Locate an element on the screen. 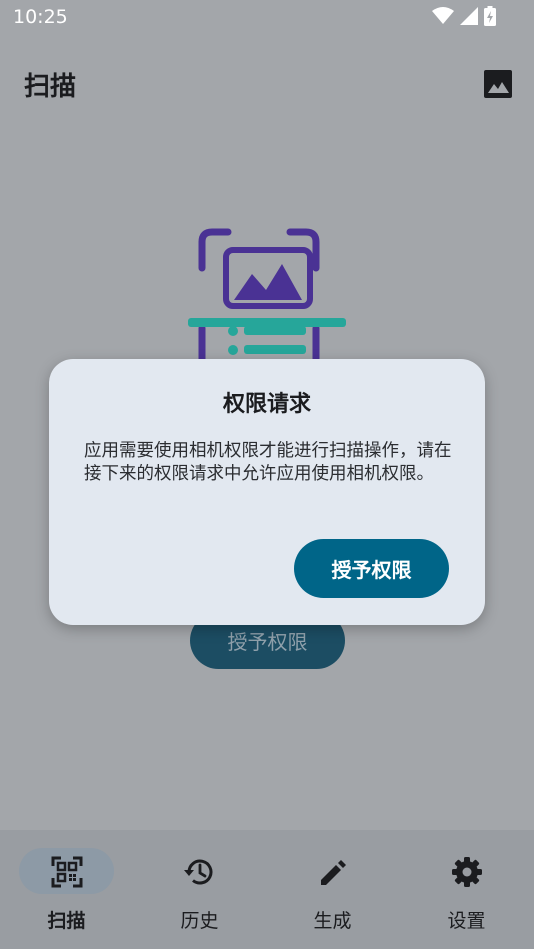 This screenshot has width=534, height=949. nav-item-generate: 生成 is located at coordinates (332, 889).